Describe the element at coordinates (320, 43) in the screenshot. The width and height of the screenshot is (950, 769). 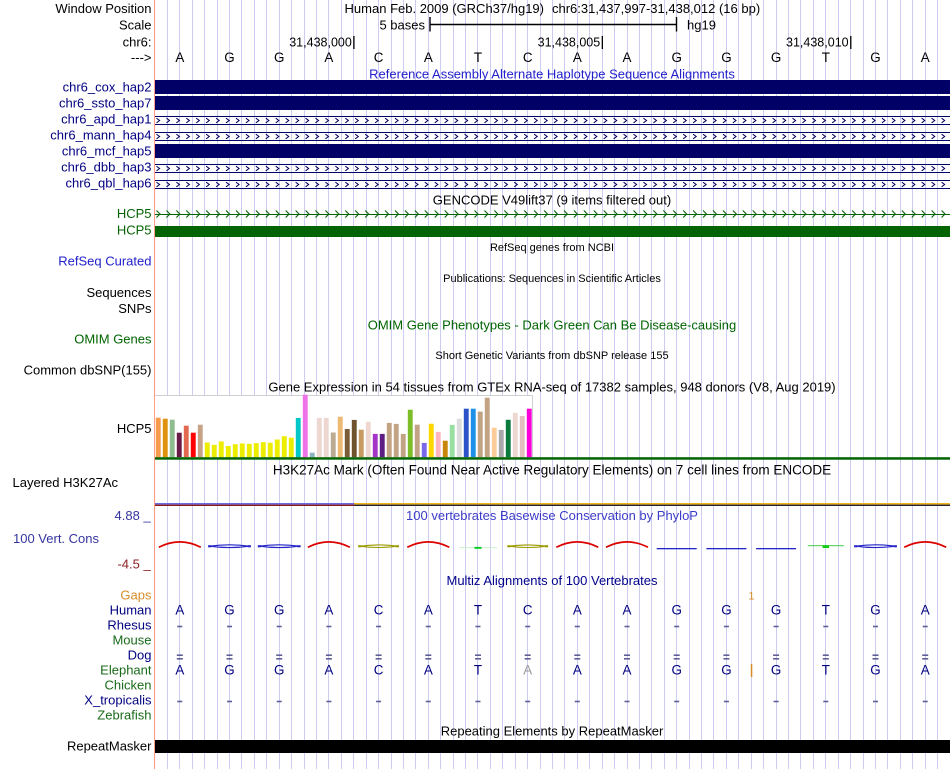
I see `svg-text: 31,438,000` at that location.